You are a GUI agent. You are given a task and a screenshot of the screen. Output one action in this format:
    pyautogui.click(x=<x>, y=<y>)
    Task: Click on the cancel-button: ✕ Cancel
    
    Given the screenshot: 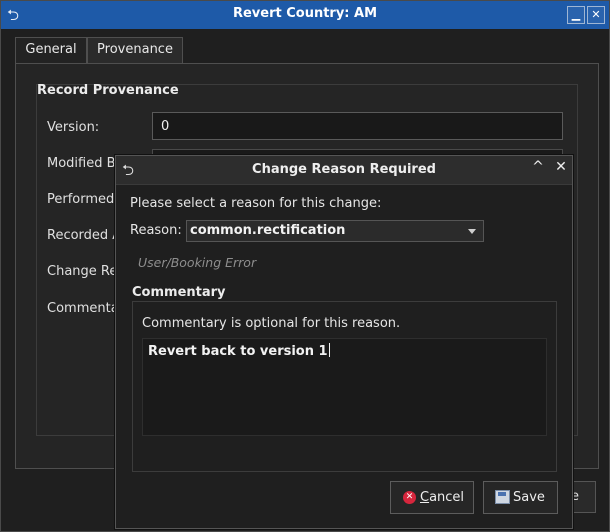 What is the action you would take?
    pyautogui.click(x=432, y=497)
    